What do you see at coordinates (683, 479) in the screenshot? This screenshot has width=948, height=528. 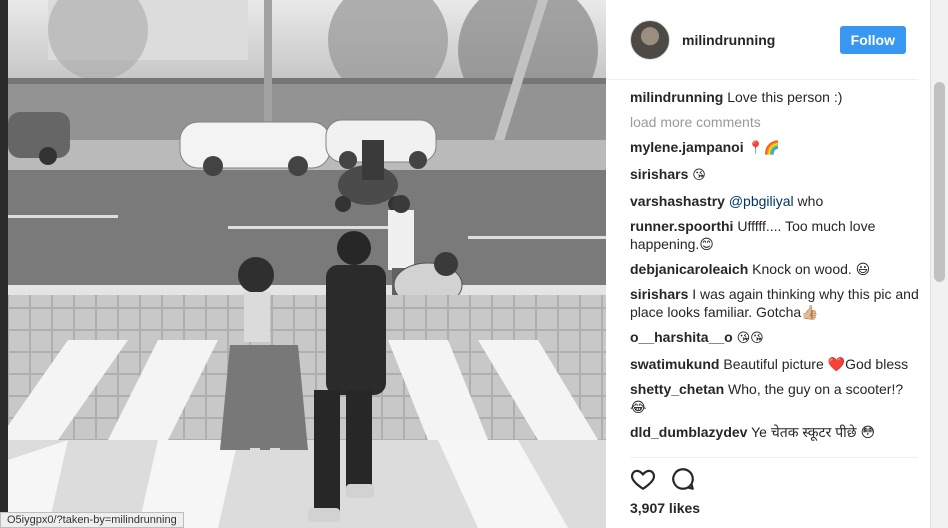 I see `comment-icon` at bounding box center [683, 479].